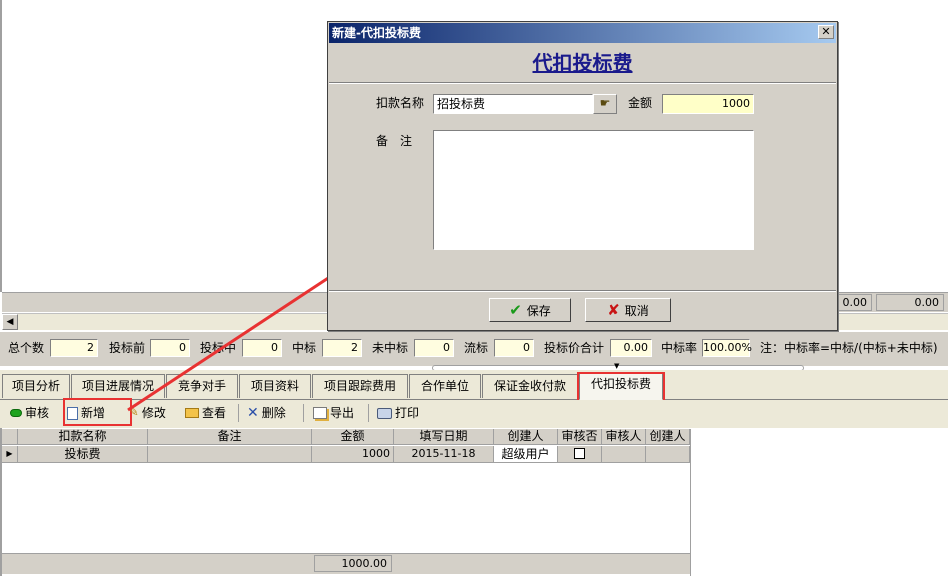 Image resolution: width=948 pixels, height=576 pixels. What do you see at coordinates (530, 310) in the screenshot?
I see `save-button: ✔ 保存` at bounding box center [530, 310].